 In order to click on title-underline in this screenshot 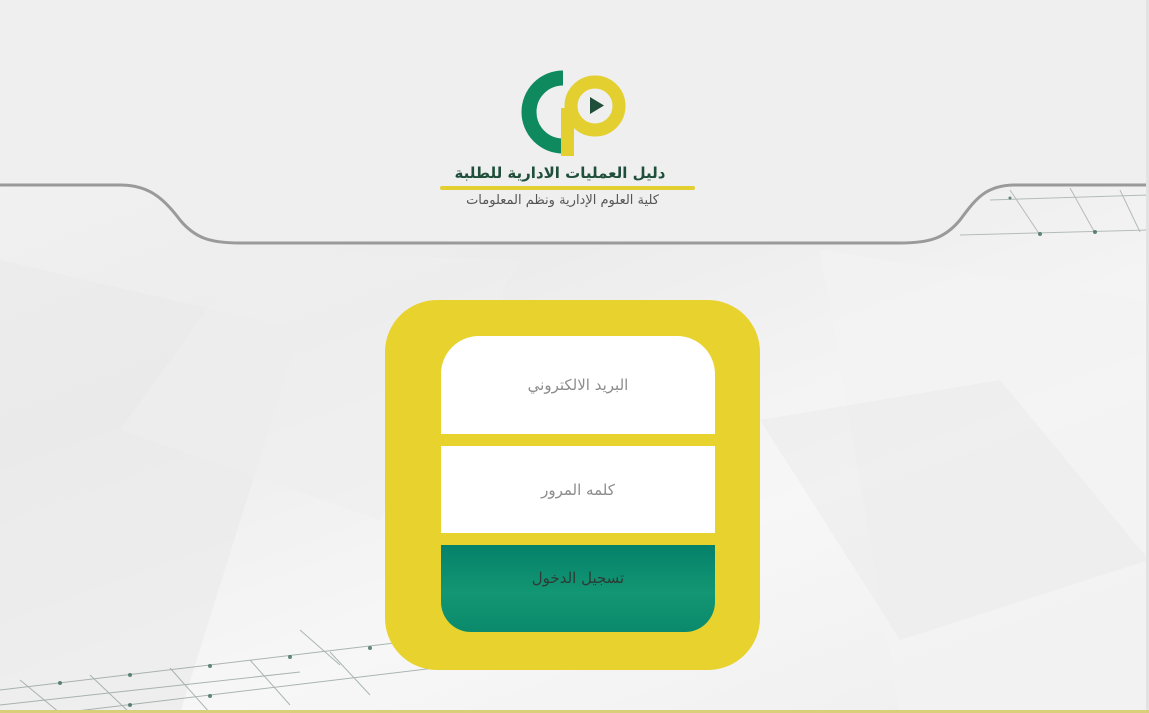, I will do `click(567, 188)`.